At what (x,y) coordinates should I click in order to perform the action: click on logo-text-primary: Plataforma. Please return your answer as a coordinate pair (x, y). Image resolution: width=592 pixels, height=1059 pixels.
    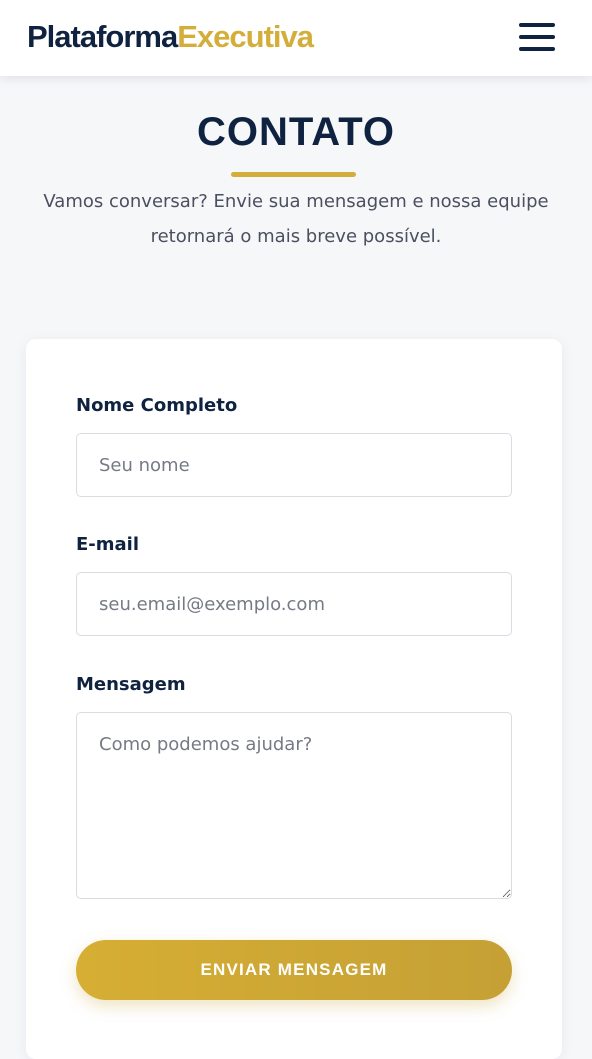
    Looking at the image, I should click on (102, 36).